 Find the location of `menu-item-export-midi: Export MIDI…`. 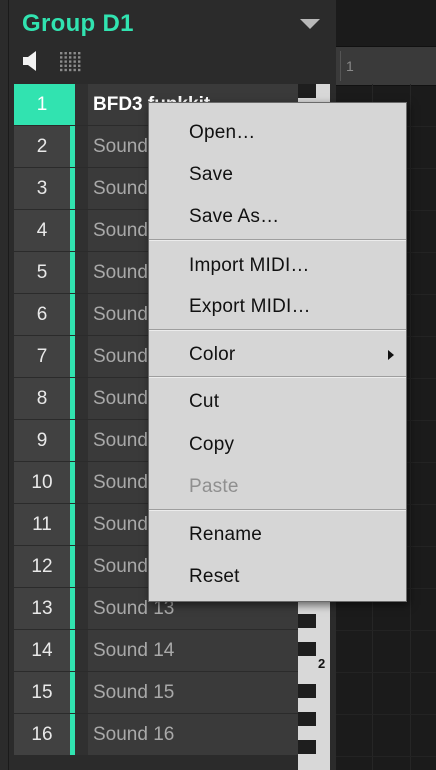

menu-item-export-midi: Export MIDI… is located at coordinates (277, 307).